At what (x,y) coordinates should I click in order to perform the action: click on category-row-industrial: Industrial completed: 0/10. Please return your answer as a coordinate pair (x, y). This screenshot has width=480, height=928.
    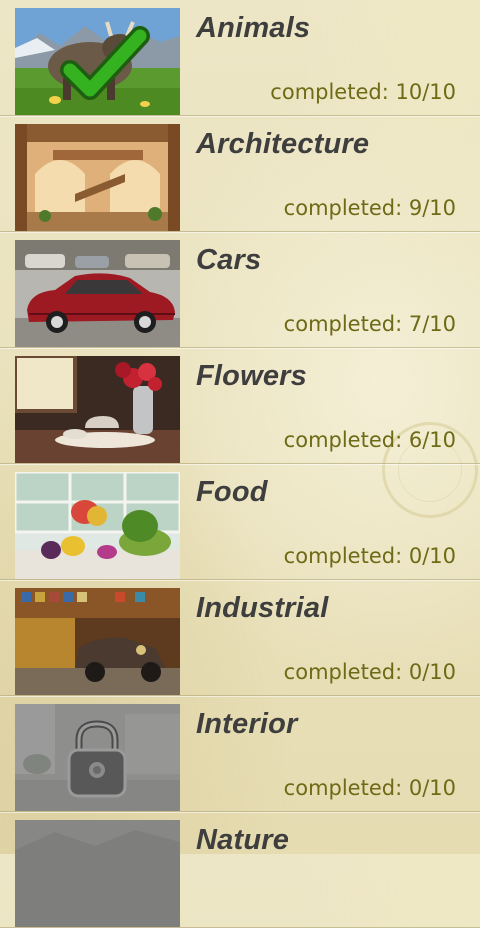
    Looking at the image, I should click on (240, 638).